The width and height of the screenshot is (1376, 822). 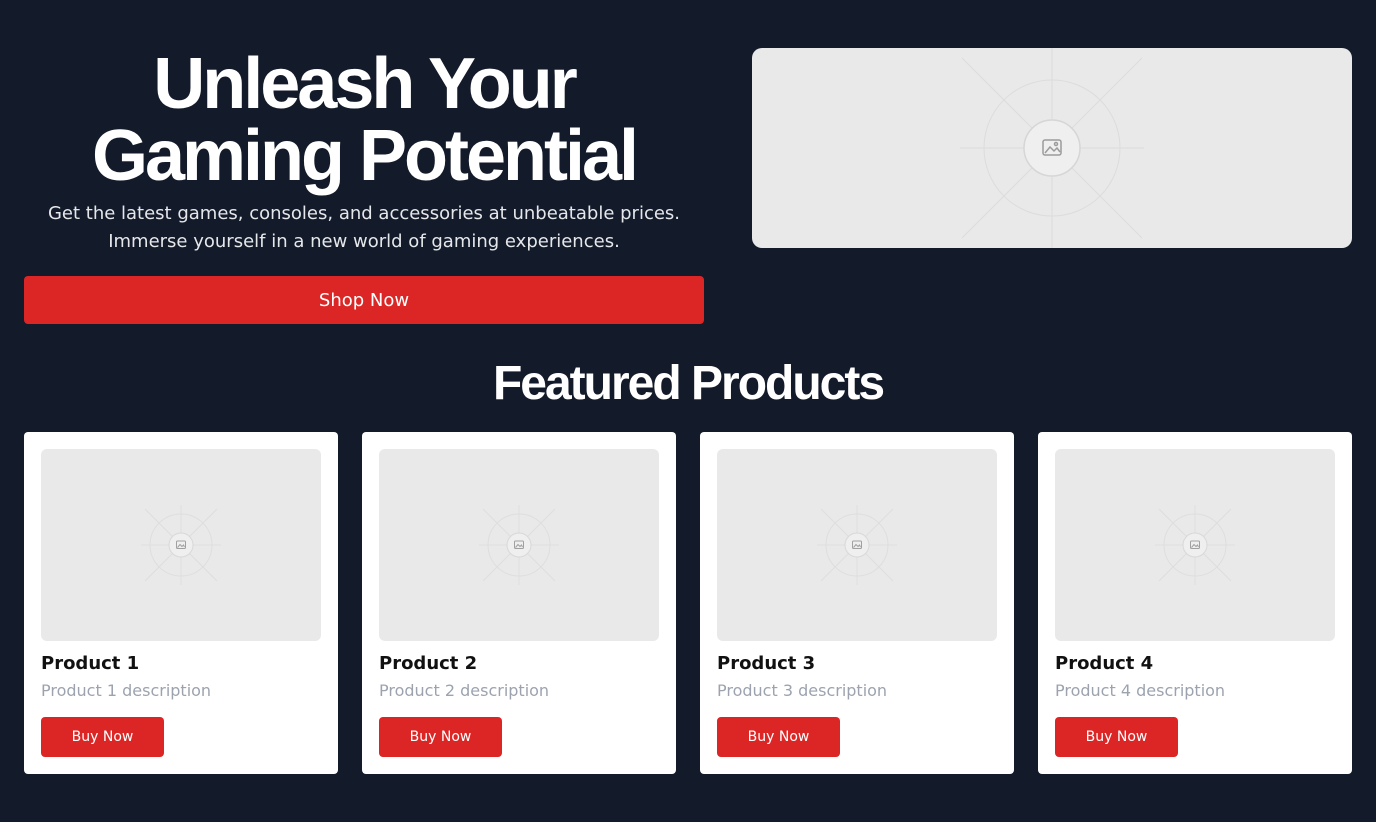 What do you see at coordinates (126, 690) in the screenshot?
I see `product-description: Product 1 description` at bounding box center [126, 690].